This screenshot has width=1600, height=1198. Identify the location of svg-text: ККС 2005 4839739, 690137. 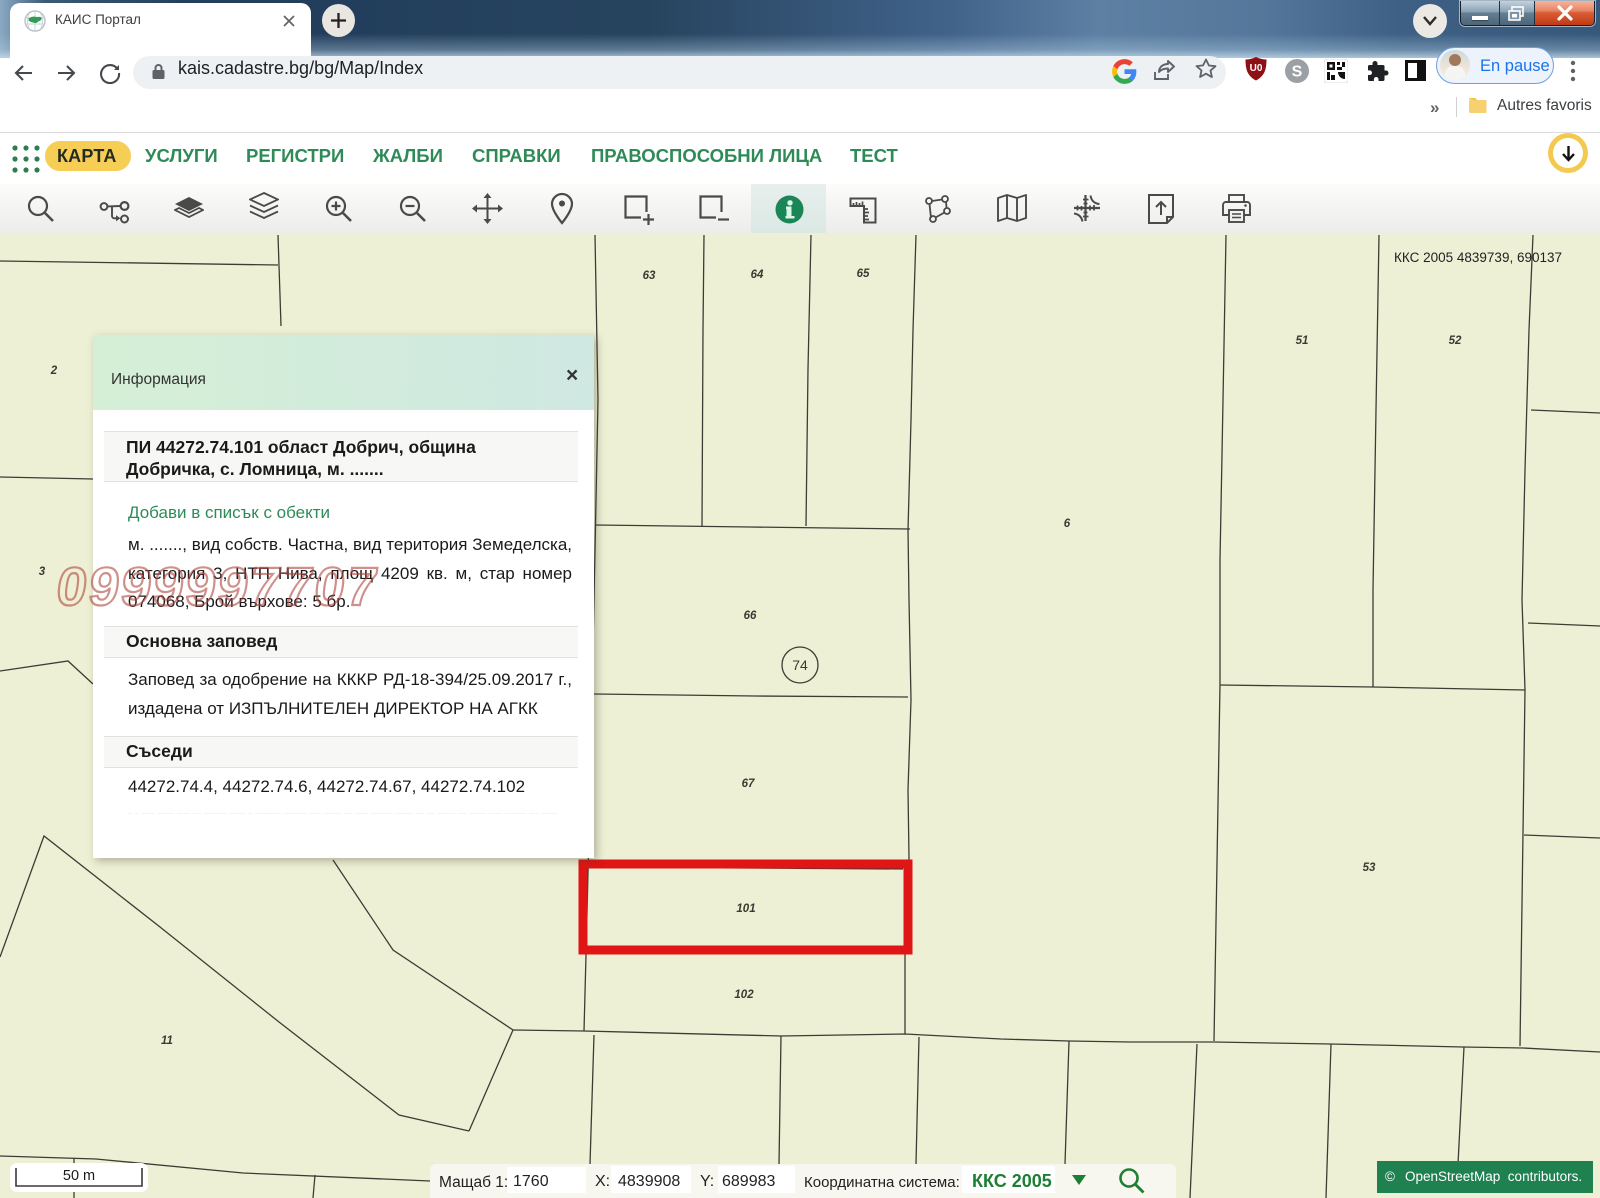
(1478, 257).